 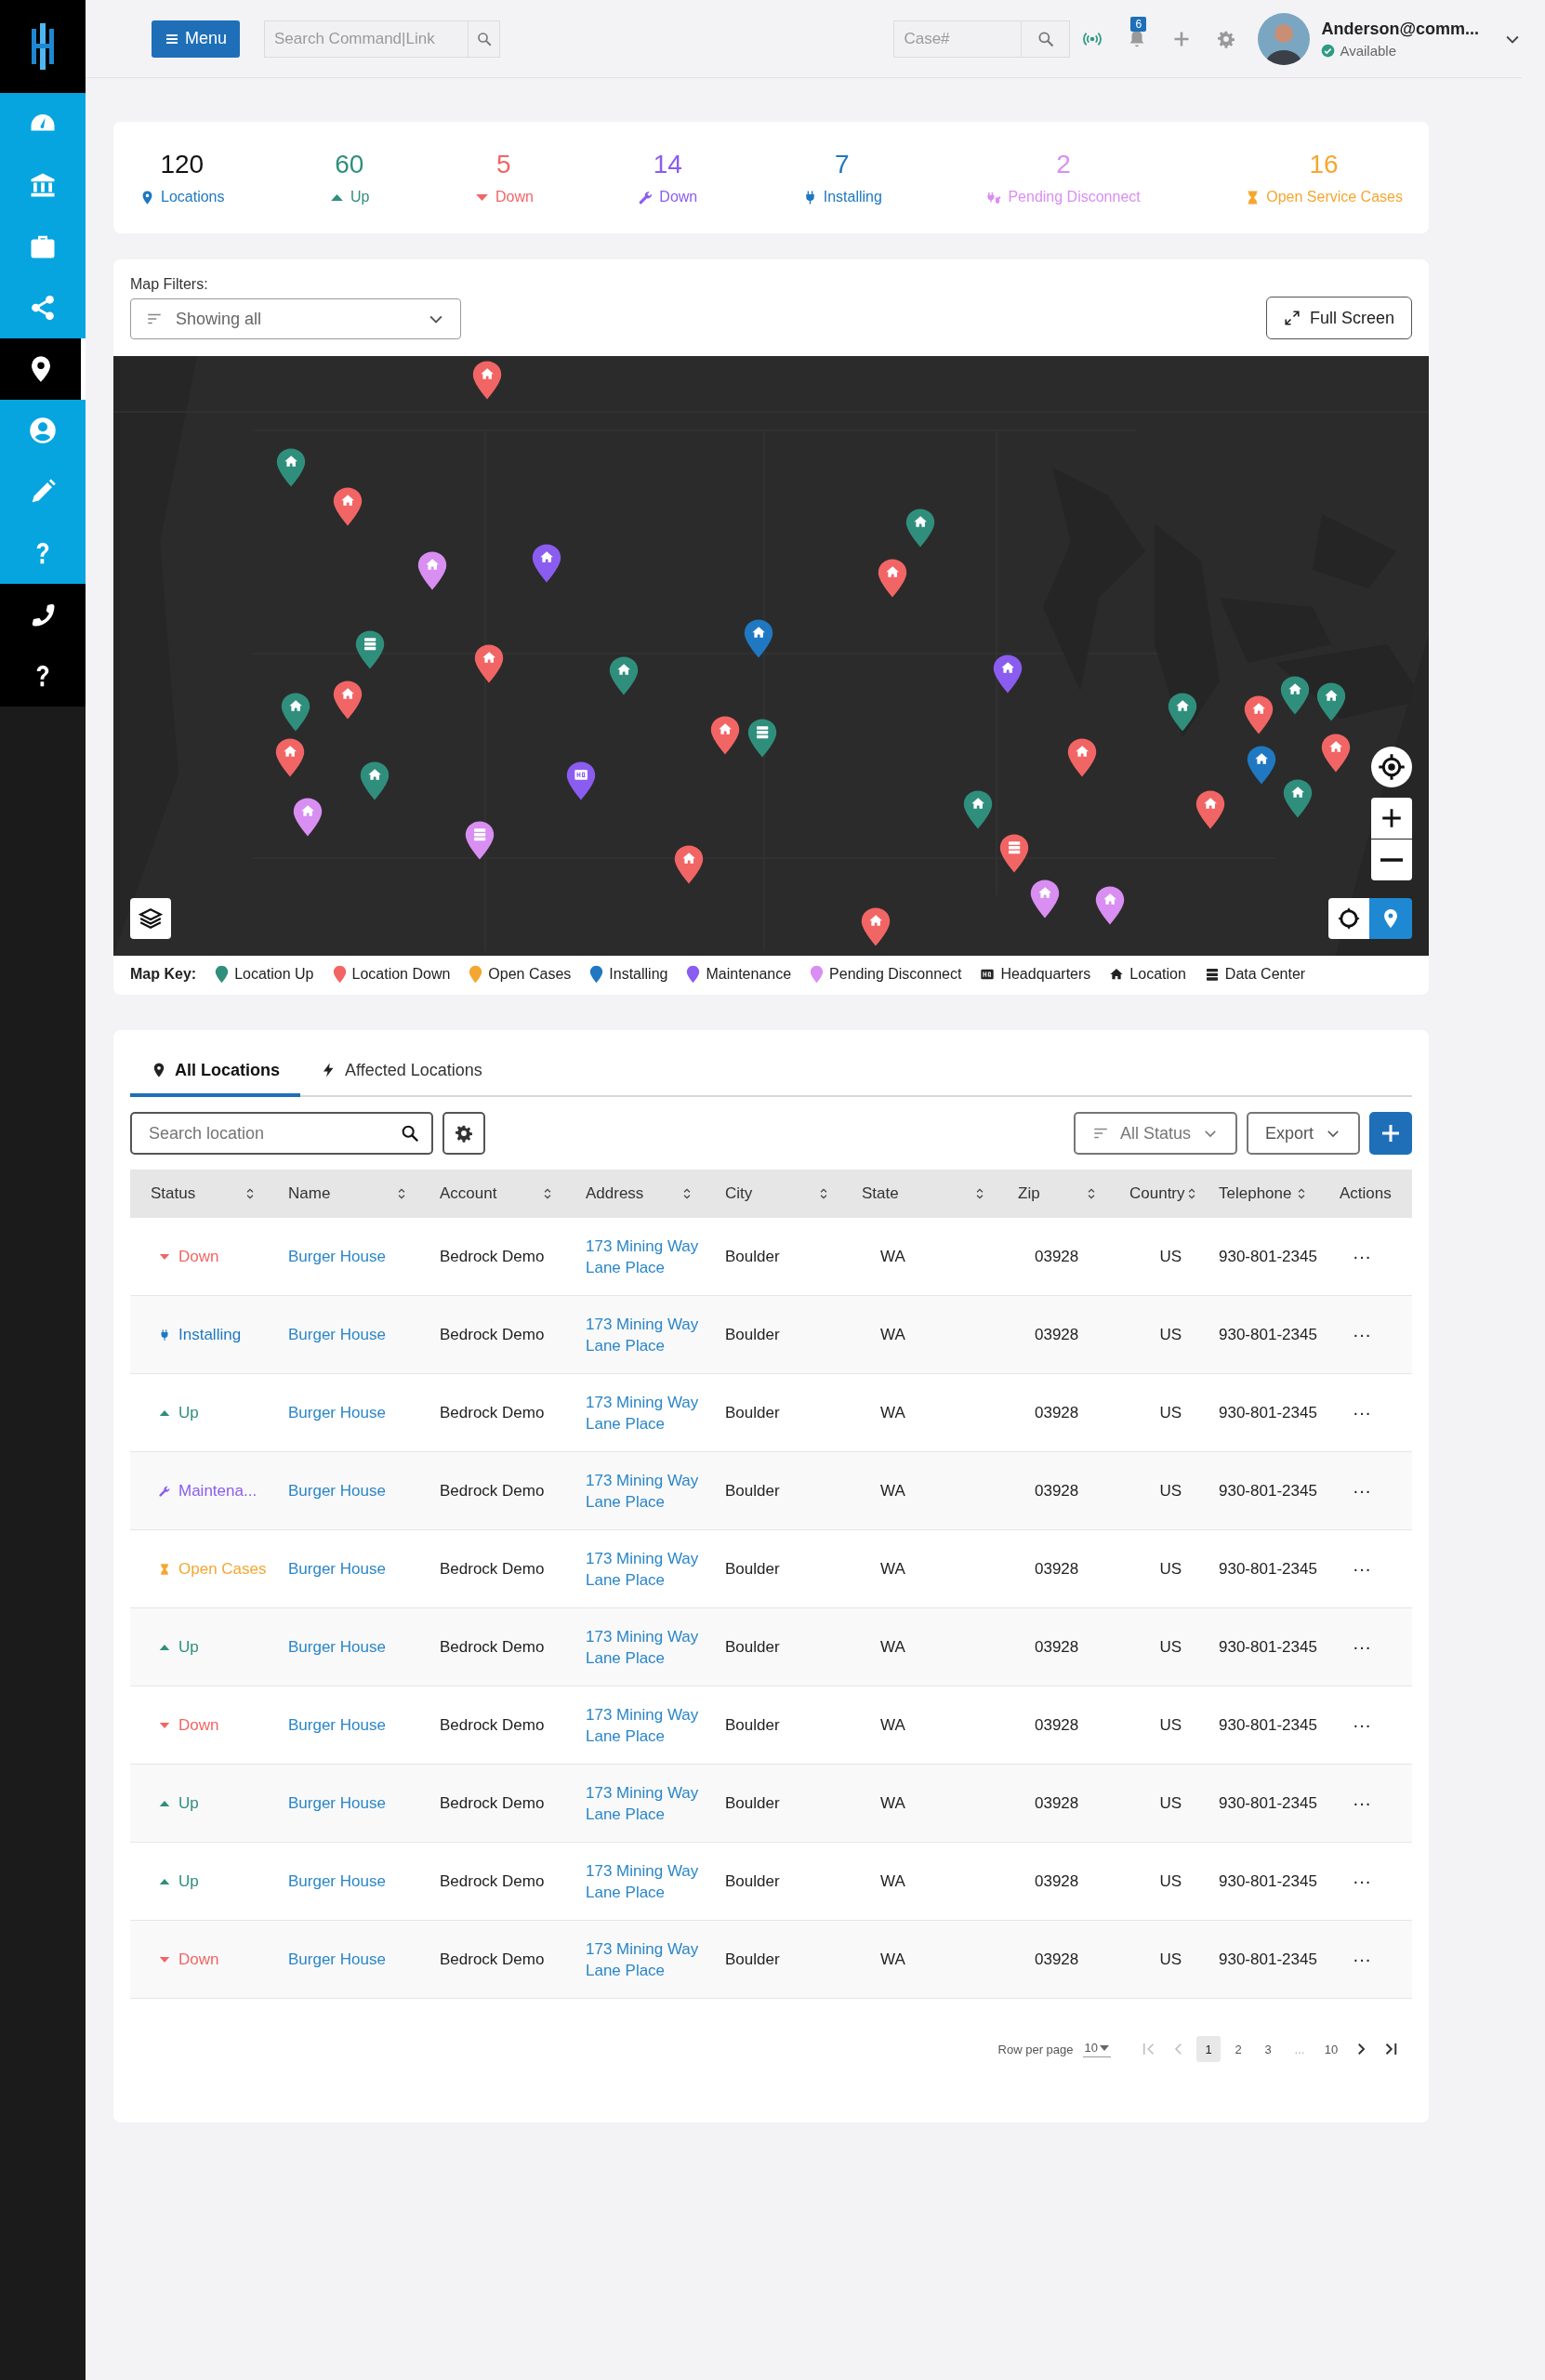 What do you see at coordinates (173, 1193) in the screenshot?
I see `column-header: Status` at bounding box center [173, 1193].